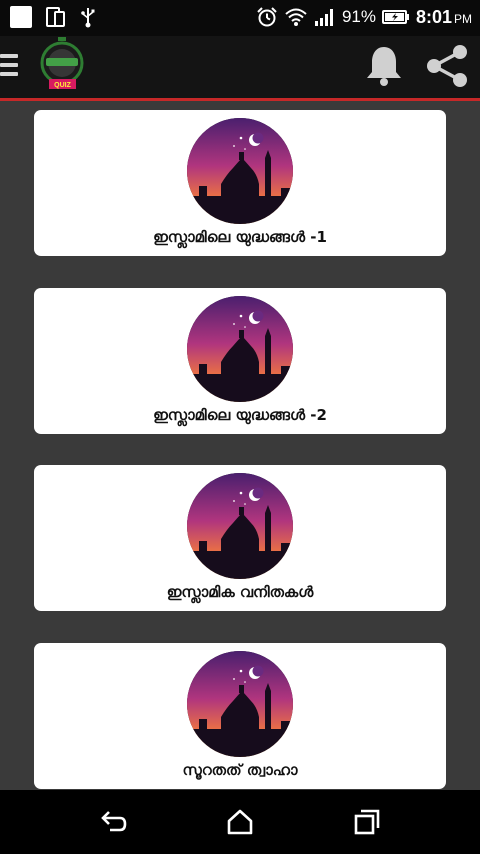 This screenshot has height=854, width=480. I want to click on battery-charging-icon, so click(395, 17).